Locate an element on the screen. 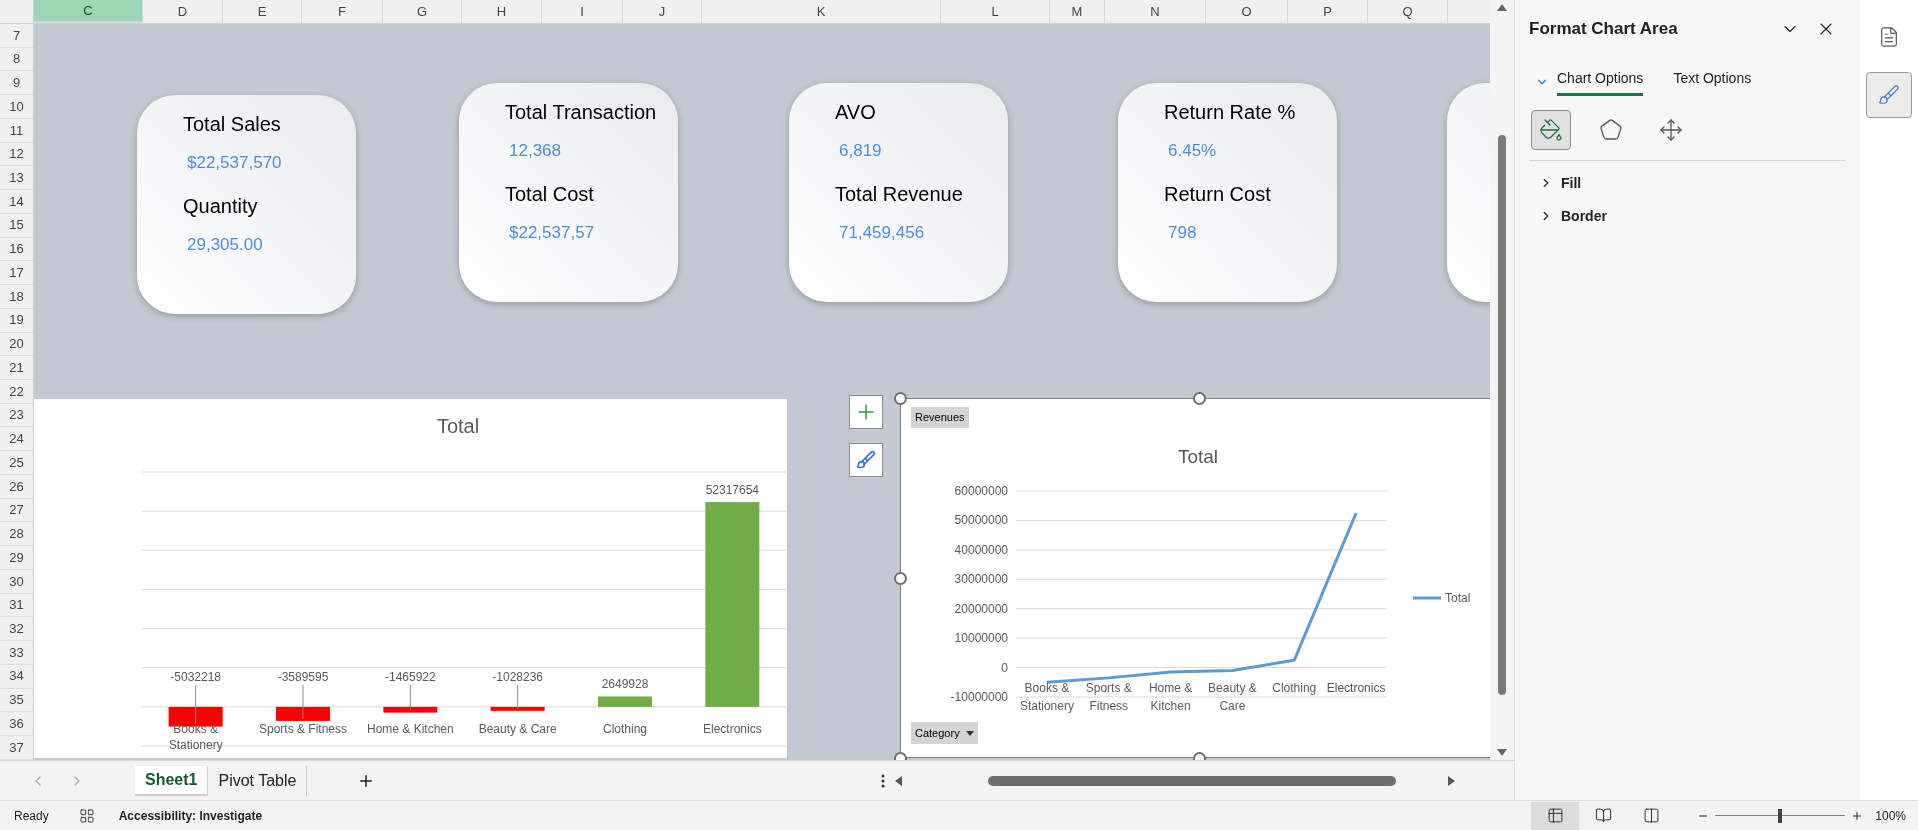 The image size is (1918, 830). row-header: 37 is located at coordinates (16, 748).